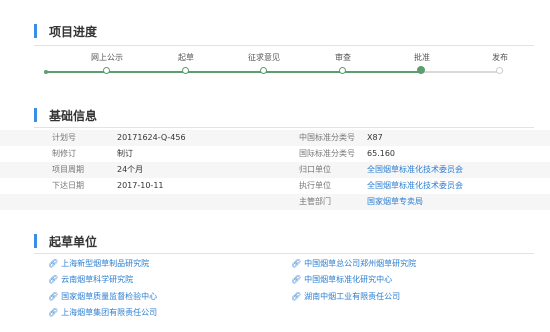  Describe the element at coordinates (151, 137) in the screenshot. I see `plan-number-value: 20171624-Q-456` at that location.